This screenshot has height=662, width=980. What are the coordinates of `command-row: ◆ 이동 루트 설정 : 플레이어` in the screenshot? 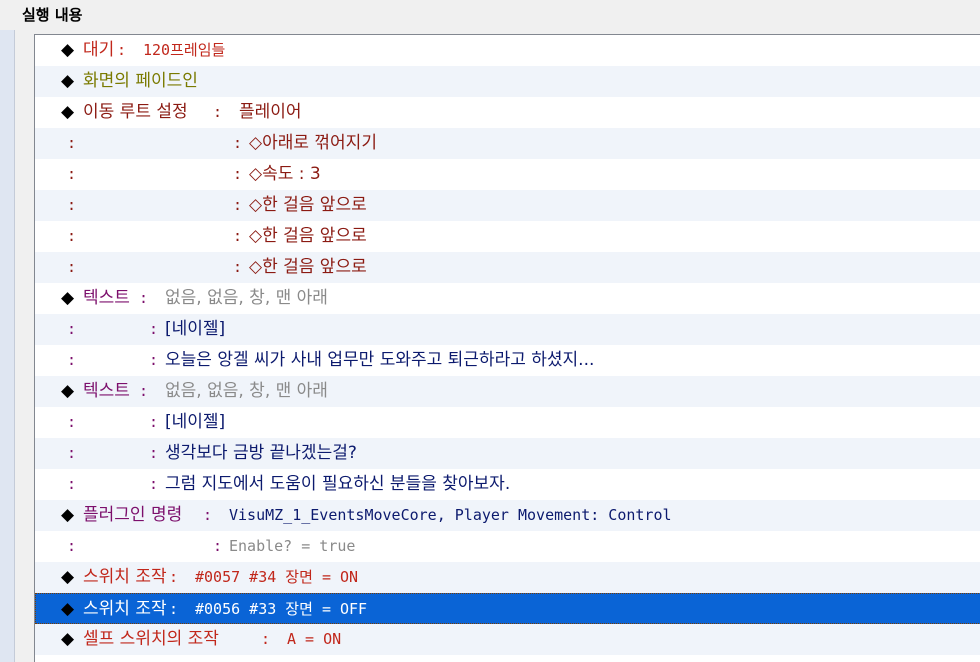 It's located at (507, 112).